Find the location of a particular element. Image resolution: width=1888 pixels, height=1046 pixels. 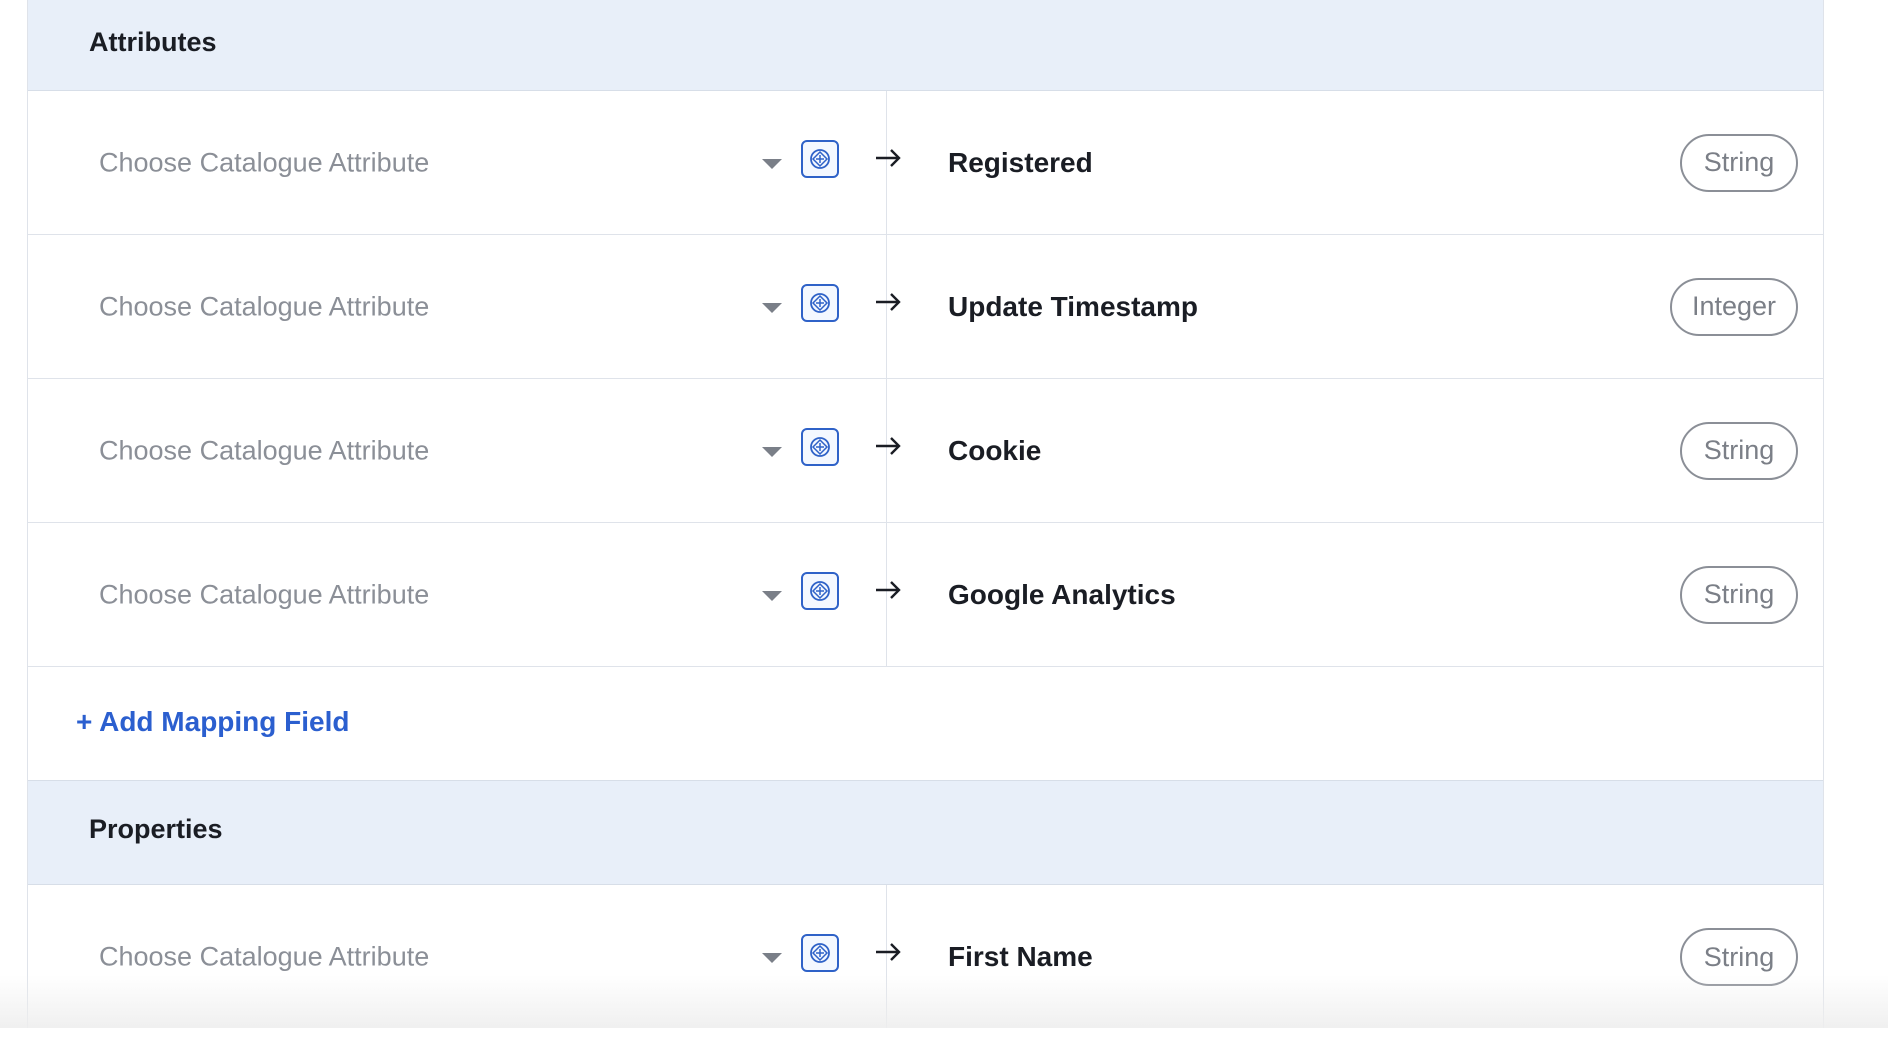

destination-field-cell: Update Timestamp Integer is located at coordinates (1355, 306).